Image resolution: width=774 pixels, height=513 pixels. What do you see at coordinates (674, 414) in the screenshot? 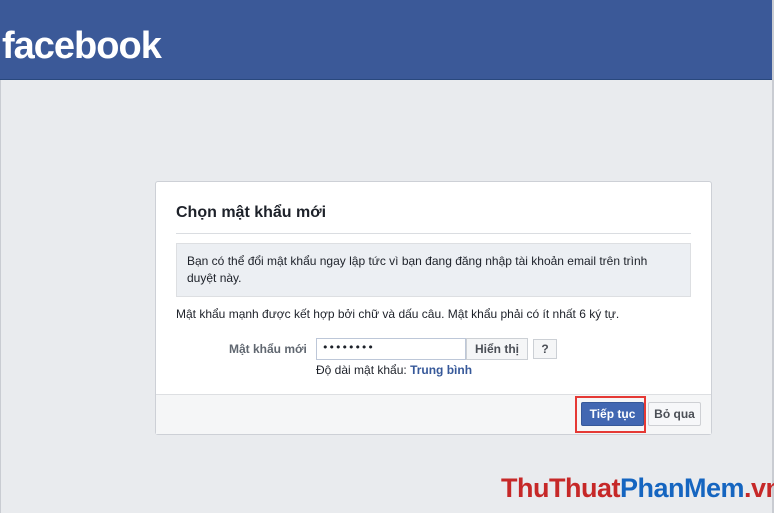
I see `skip-button: Bỏ qua` at bounding box center [674, 414].